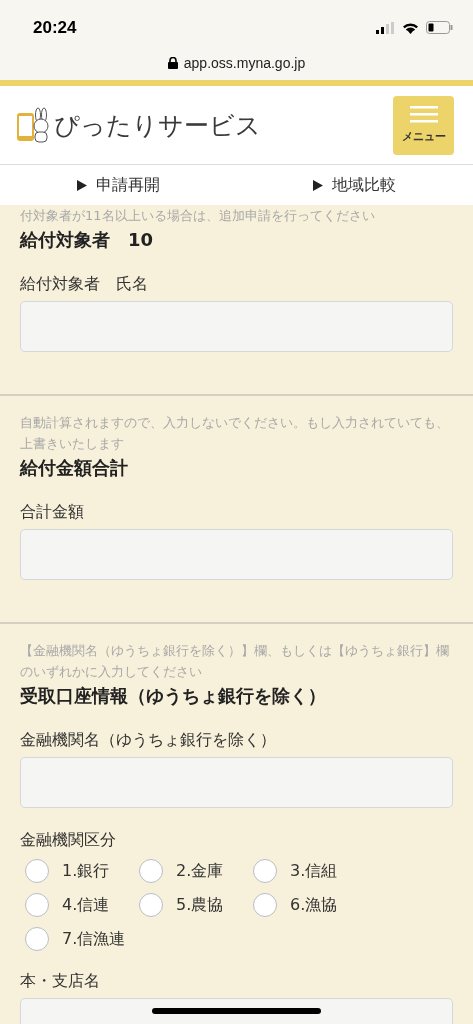  What do you see at coordinates (385, 27) in the screenshot?
I see `signal-icon` at bounding box center [385, 27].